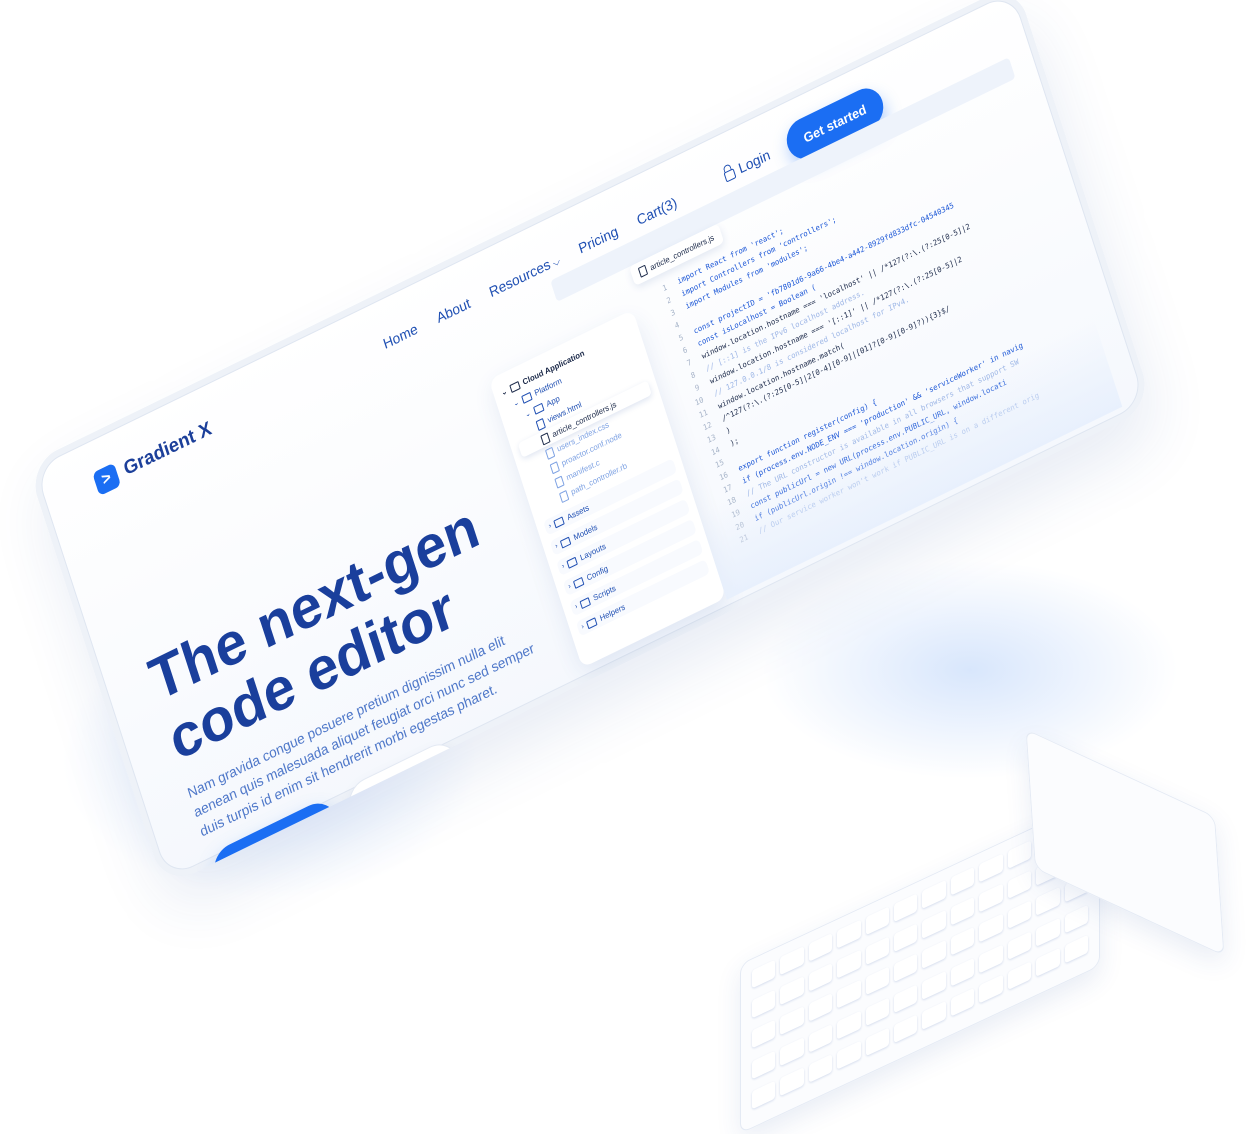 The image size is (1248, 1134). I want to click on brand-logo: > Gradient X, so click(153, 457).